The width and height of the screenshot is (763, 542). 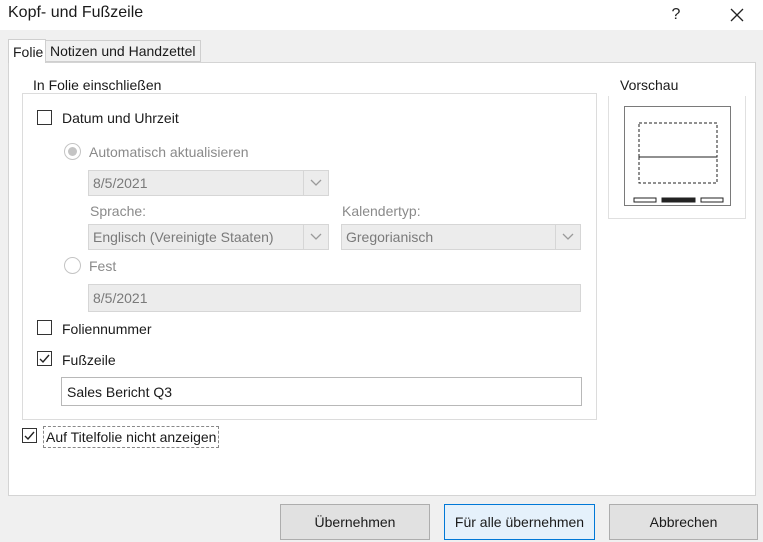 What do you see at coordinates (120, 118) in the screenshot?
I see `date-time-label: Datum und Uhrzeit` at bounding box center [120, 118].